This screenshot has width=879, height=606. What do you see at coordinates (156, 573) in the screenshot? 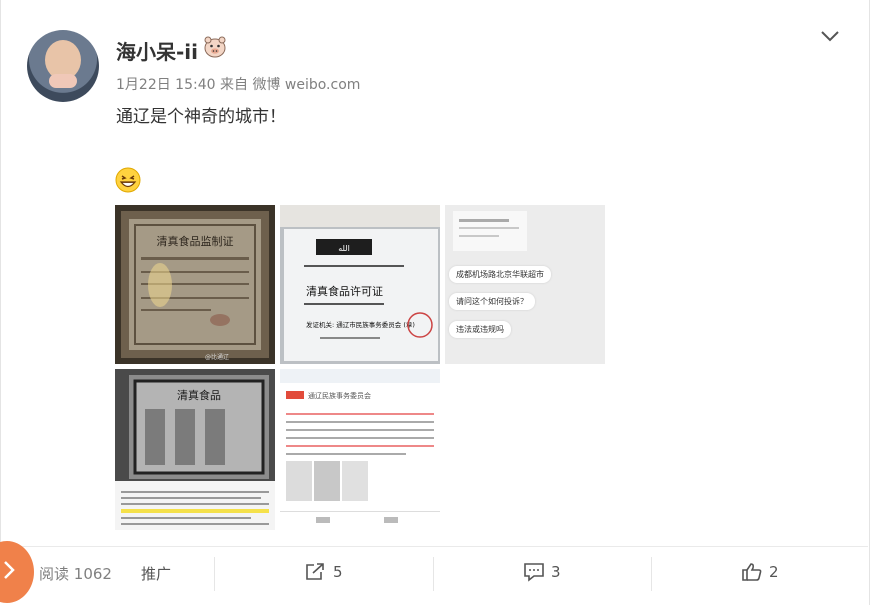
I see `promote-button: 推广` at bounding box center [156, 573].